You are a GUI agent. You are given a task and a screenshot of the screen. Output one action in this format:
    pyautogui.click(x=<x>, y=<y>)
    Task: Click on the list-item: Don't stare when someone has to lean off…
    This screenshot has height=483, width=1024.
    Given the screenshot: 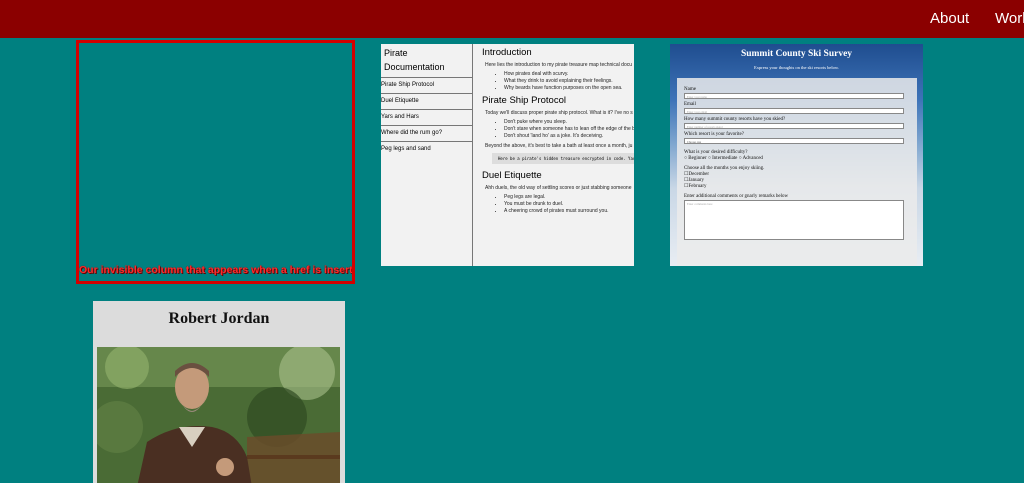 What is the action you would take?
    pyautogui.click(x=569, y=129)
    